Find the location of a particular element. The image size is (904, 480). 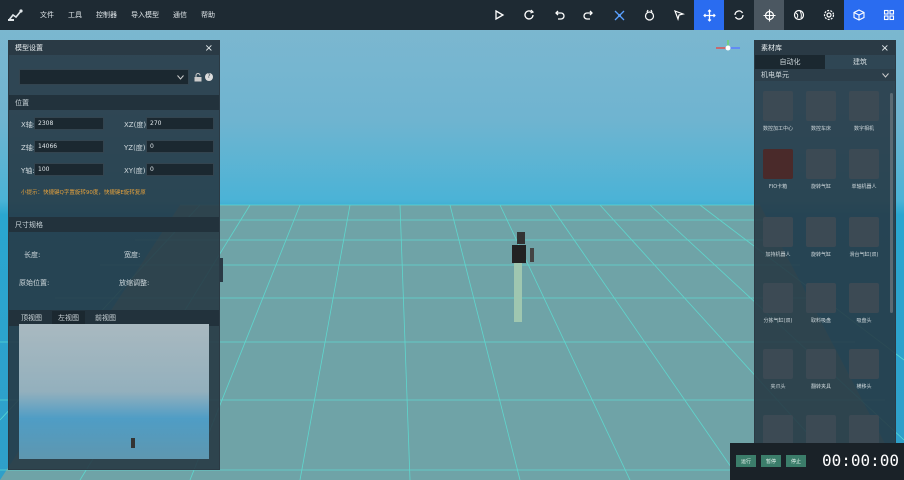

xy-angle-input: 0 is located at coordinates (180, 169).